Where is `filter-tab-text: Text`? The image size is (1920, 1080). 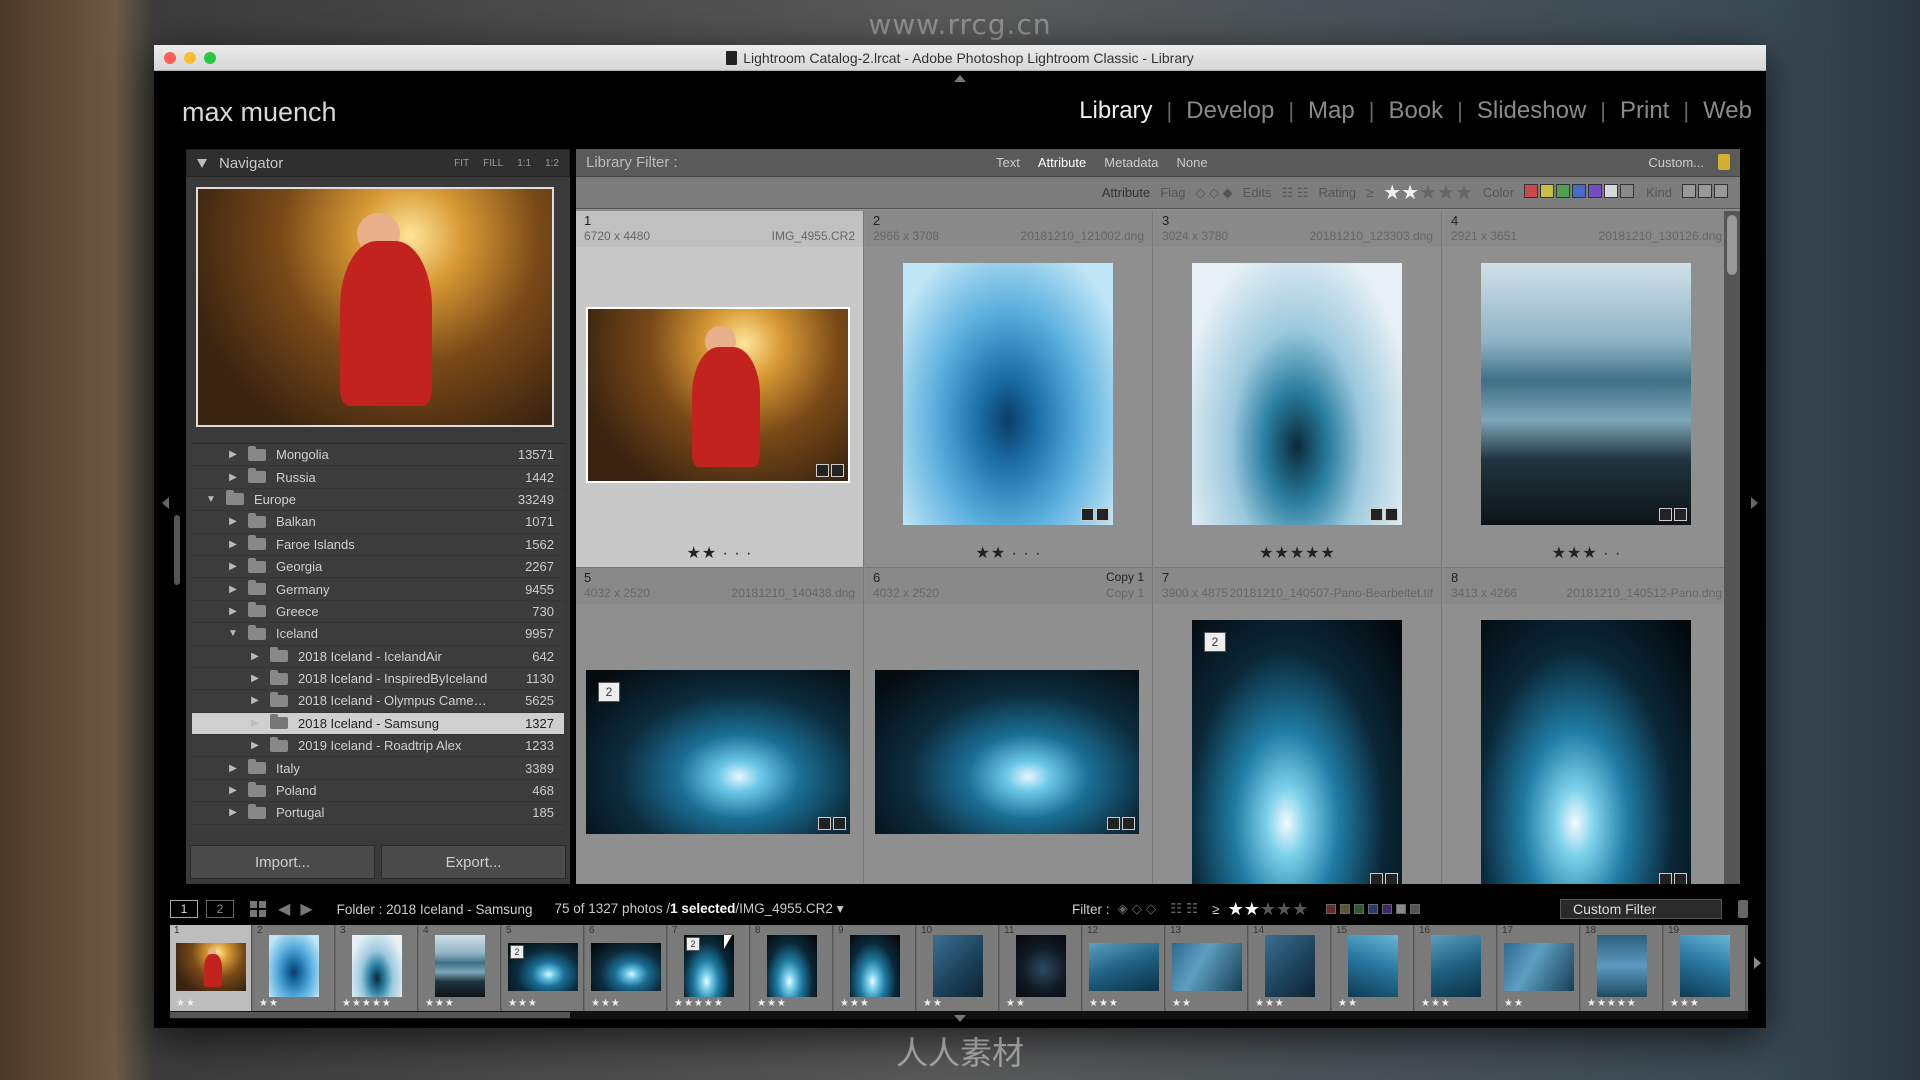
filter-tab-text: Text is located at coordinates (1008, 162).